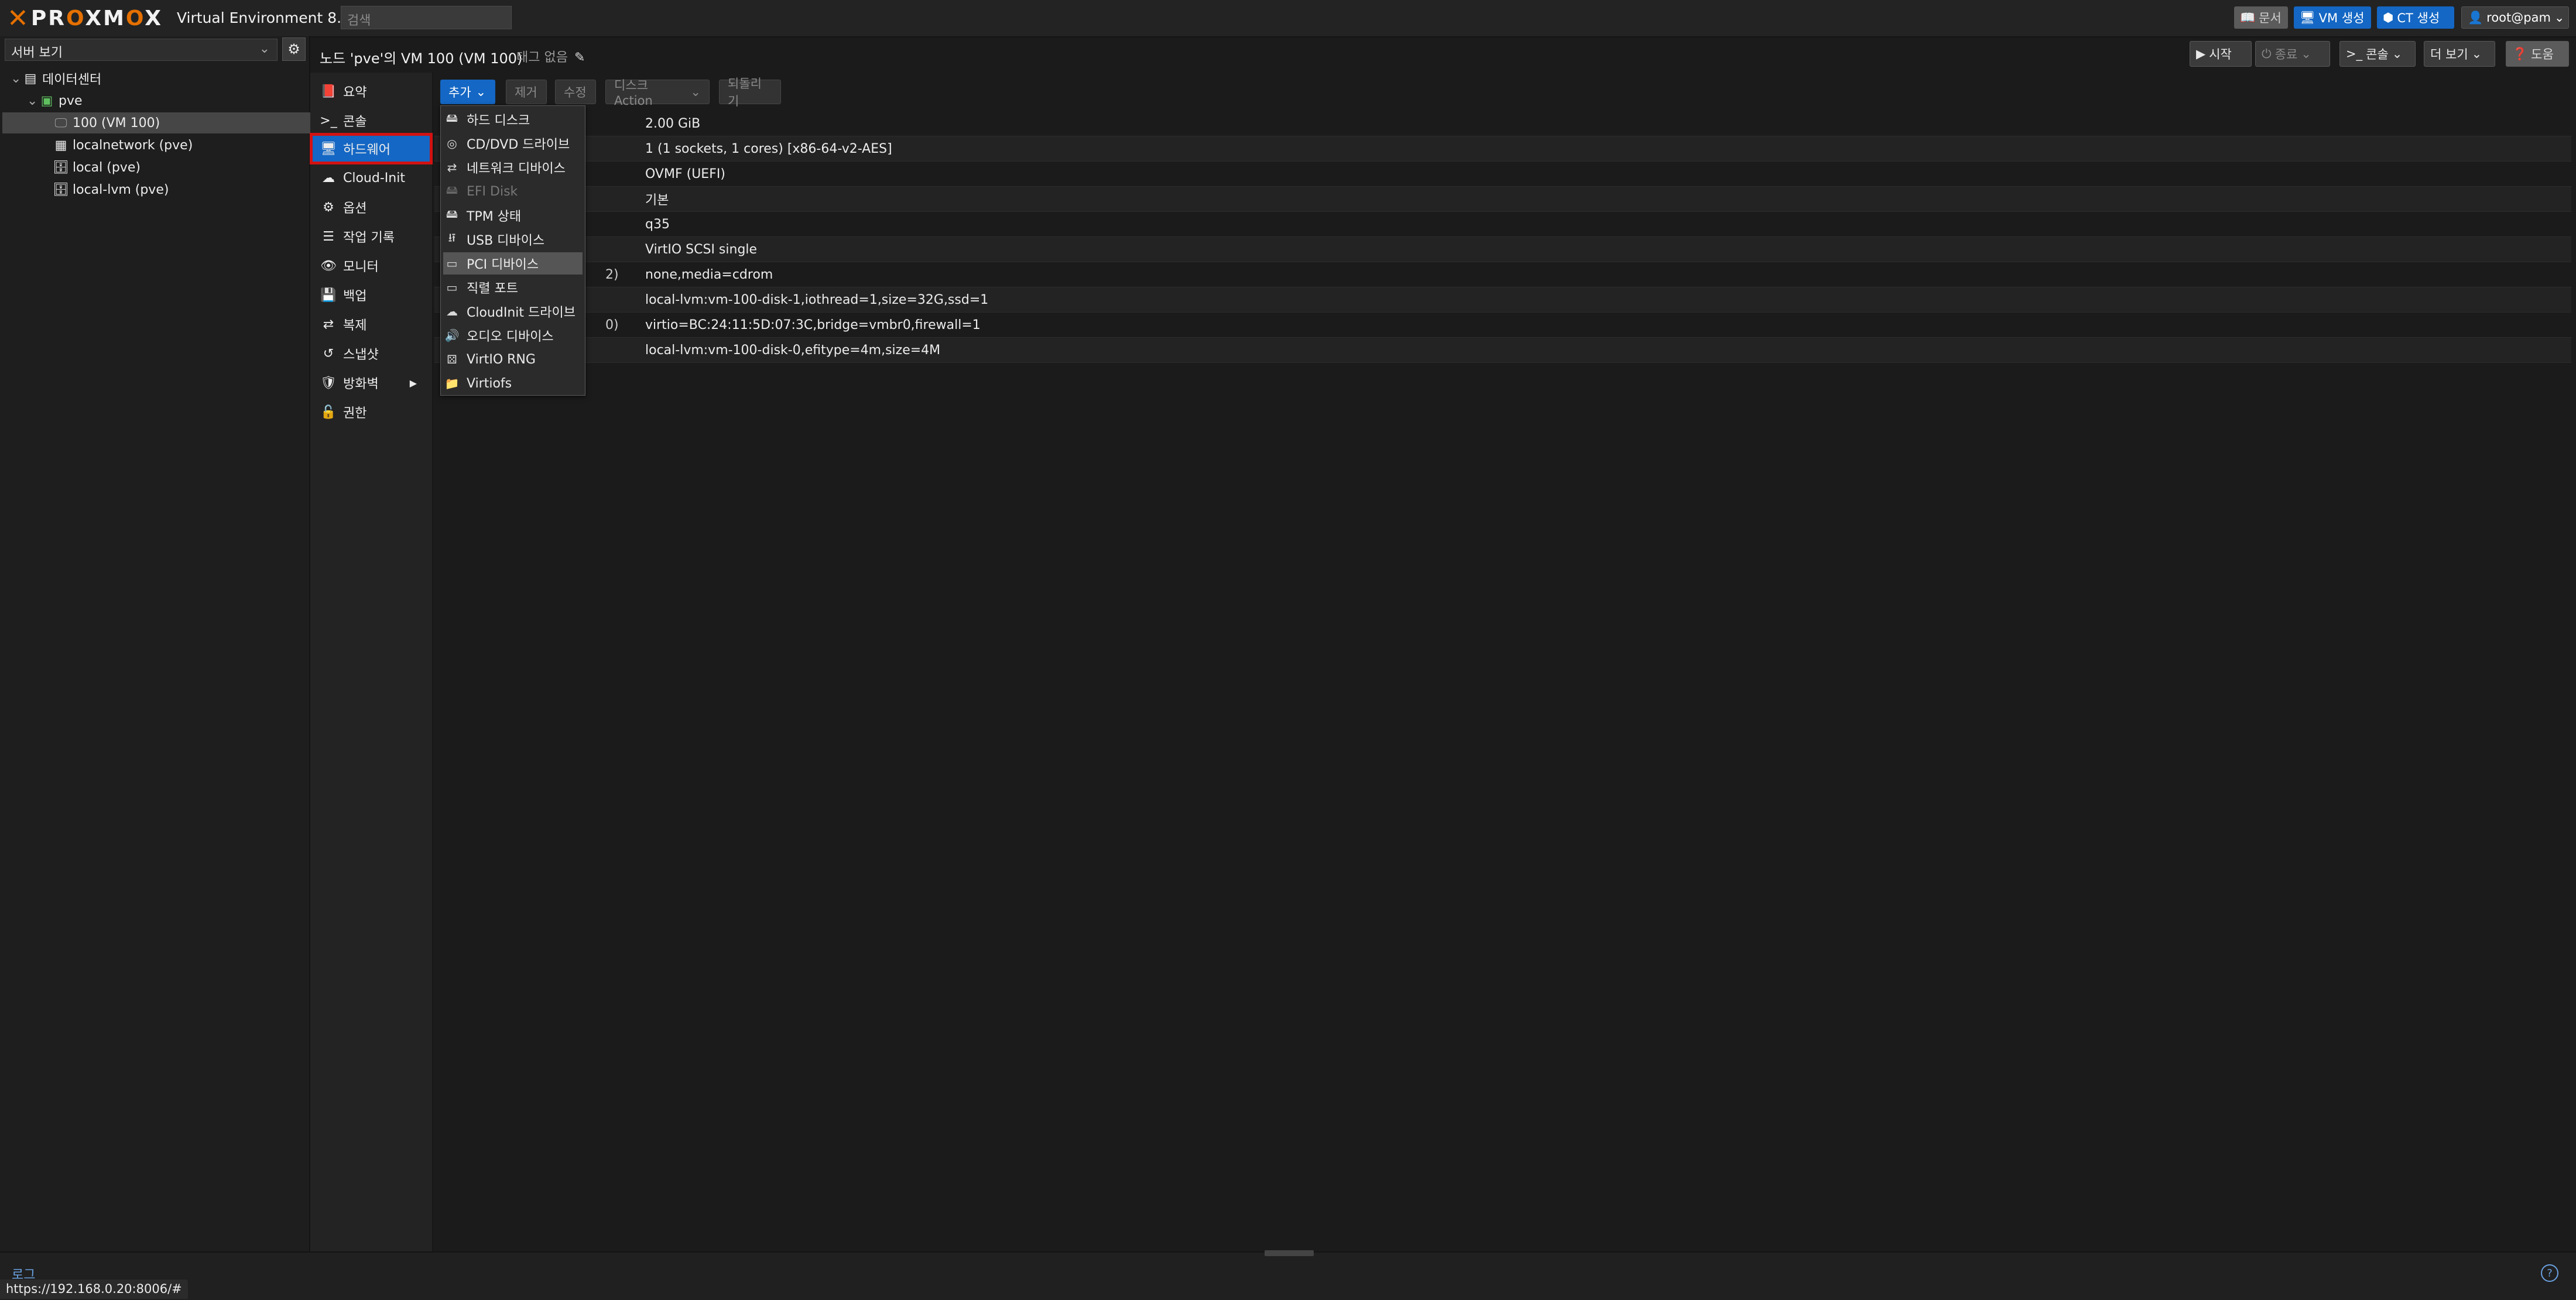 The height and width of the screenshot is (1300, 2576). Describe the element at coordinates (371, 324) in the screenshot. I see `menu-item-replication: ⇄ 복제` at that location.